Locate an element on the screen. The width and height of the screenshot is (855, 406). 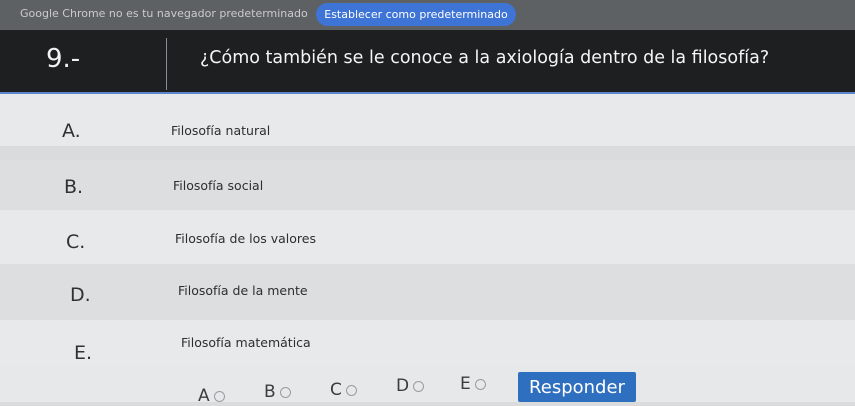
answer-selector: A B C D E is located at coordinates (427, 386).